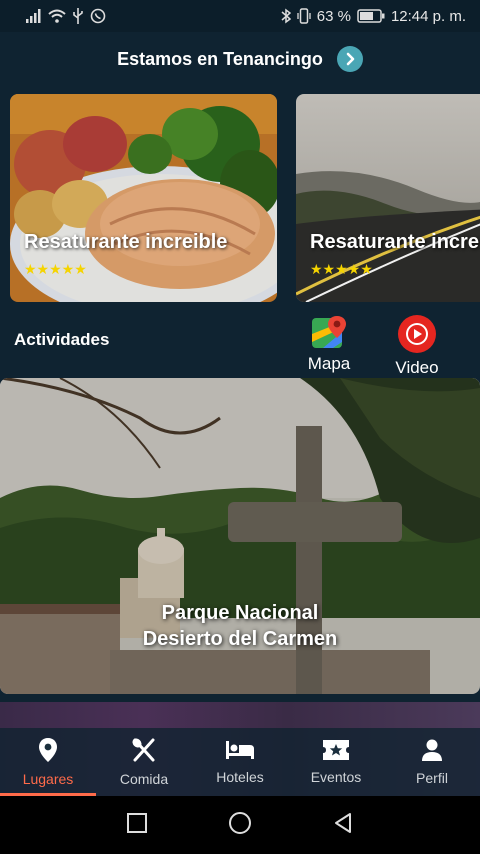 The height and width of the screenshot is (854, 480). I want to click on nav-label: Eventos, so click(336, 777).